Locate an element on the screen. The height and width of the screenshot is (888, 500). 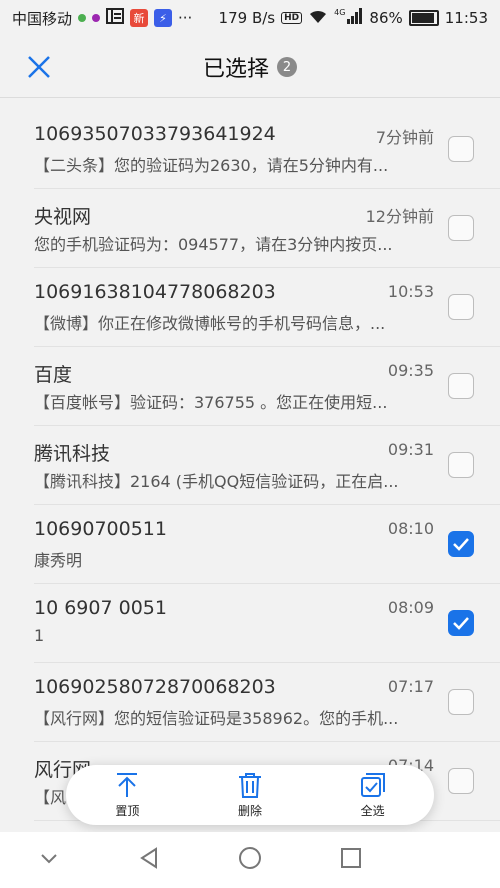
message-sender: 10691638104778068203 is located at coordinates (155, 292).